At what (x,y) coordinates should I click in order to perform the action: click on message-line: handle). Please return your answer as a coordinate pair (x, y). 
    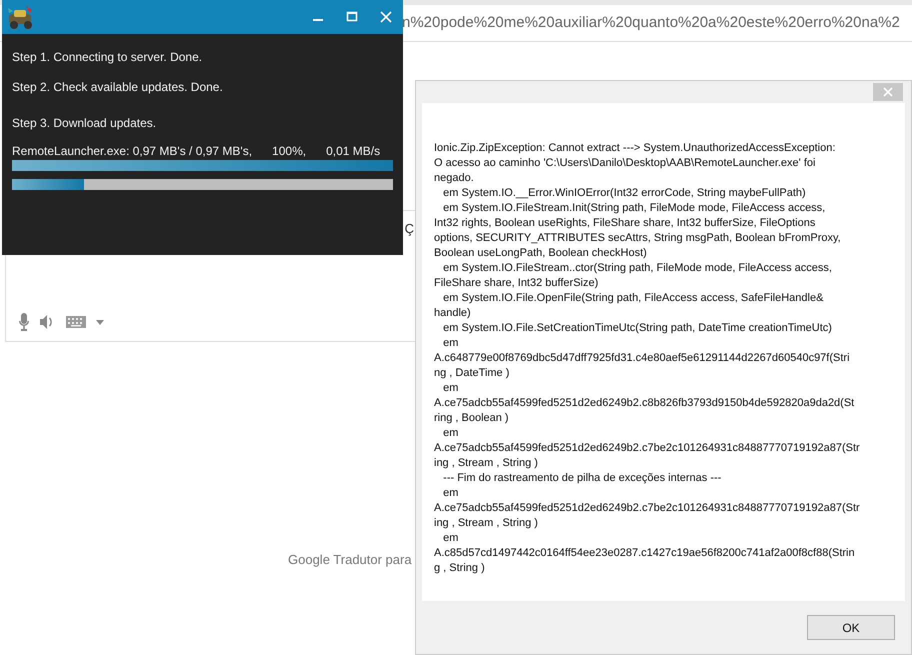
    Looking at the image, I should click on (453, 313).